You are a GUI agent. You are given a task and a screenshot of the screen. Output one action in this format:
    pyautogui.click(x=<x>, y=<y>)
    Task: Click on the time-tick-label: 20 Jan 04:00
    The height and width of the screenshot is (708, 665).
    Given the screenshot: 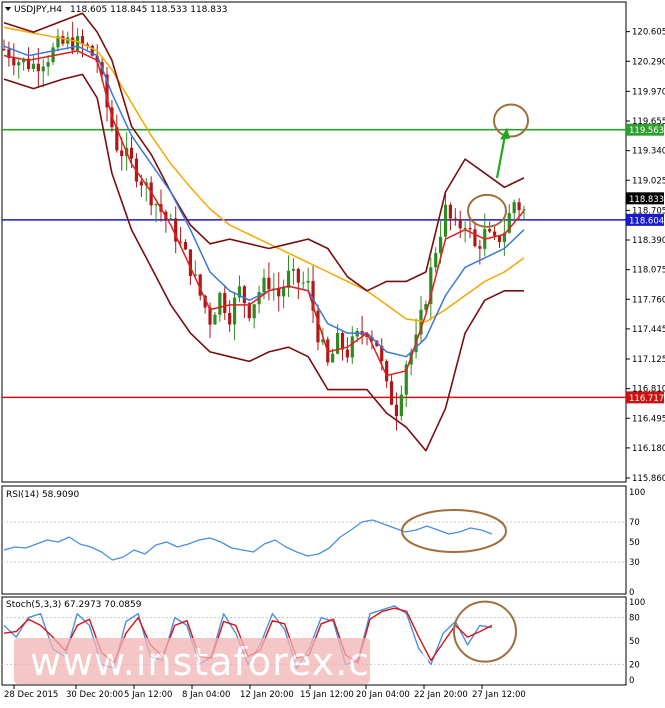 What is the action you would take?
    pyautogui.click(x=383, y=695)
    